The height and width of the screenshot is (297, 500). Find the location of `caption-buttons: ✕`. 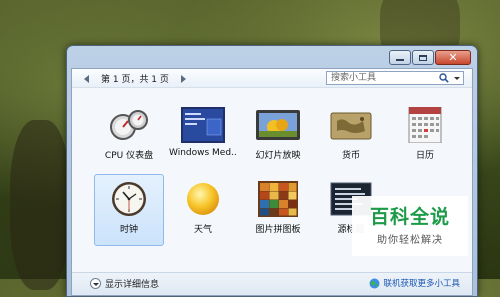

caption-buttons: ✕ is located at coordinates (430, 57).